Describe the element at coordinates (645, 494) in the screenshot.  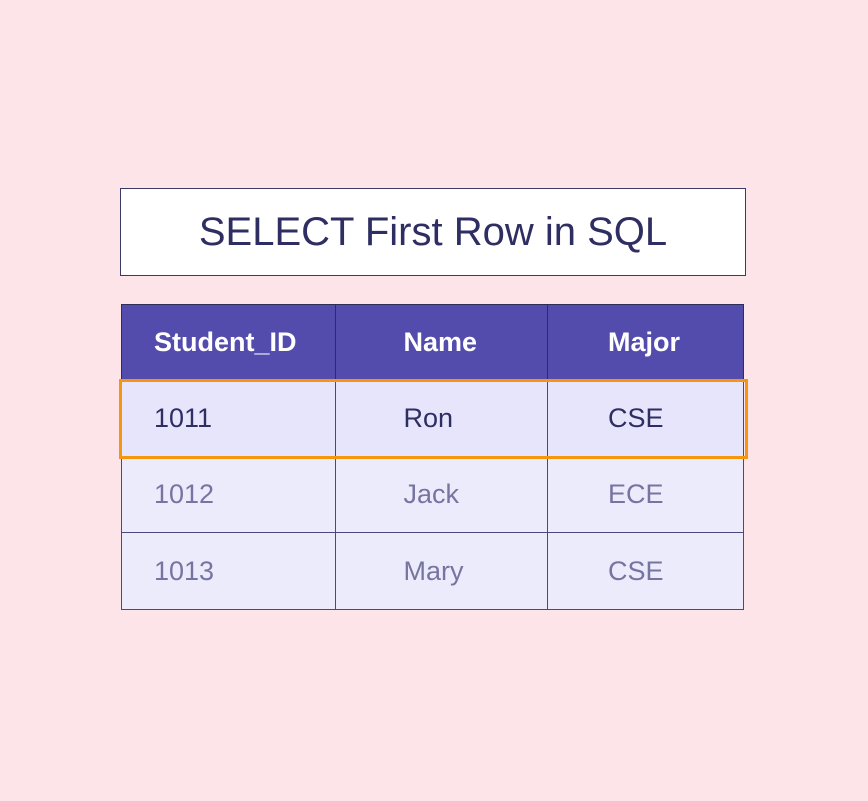
I see `cell-major: ECE` at that location.